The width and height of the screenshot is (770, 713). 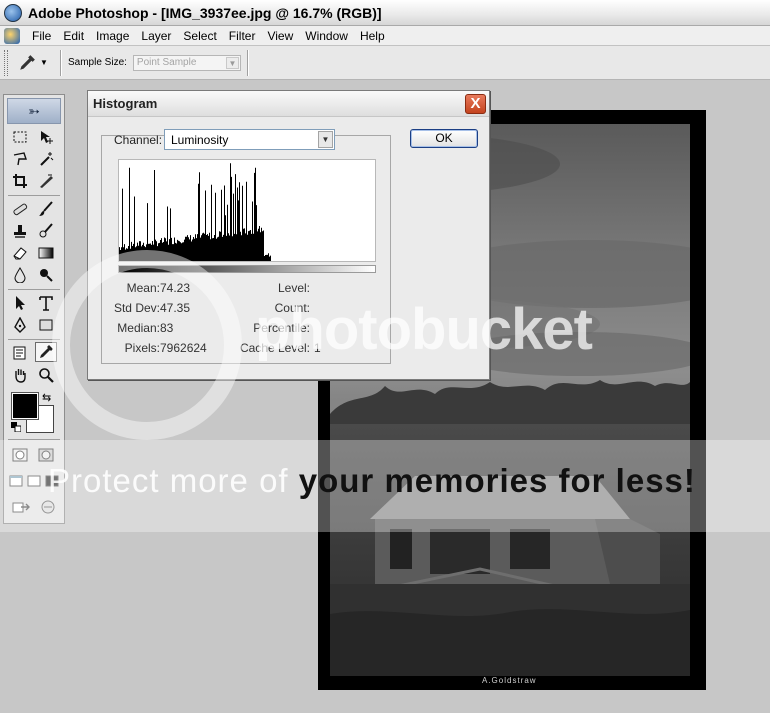 I want to click on close-icon: X, so click(x=475, y=103).